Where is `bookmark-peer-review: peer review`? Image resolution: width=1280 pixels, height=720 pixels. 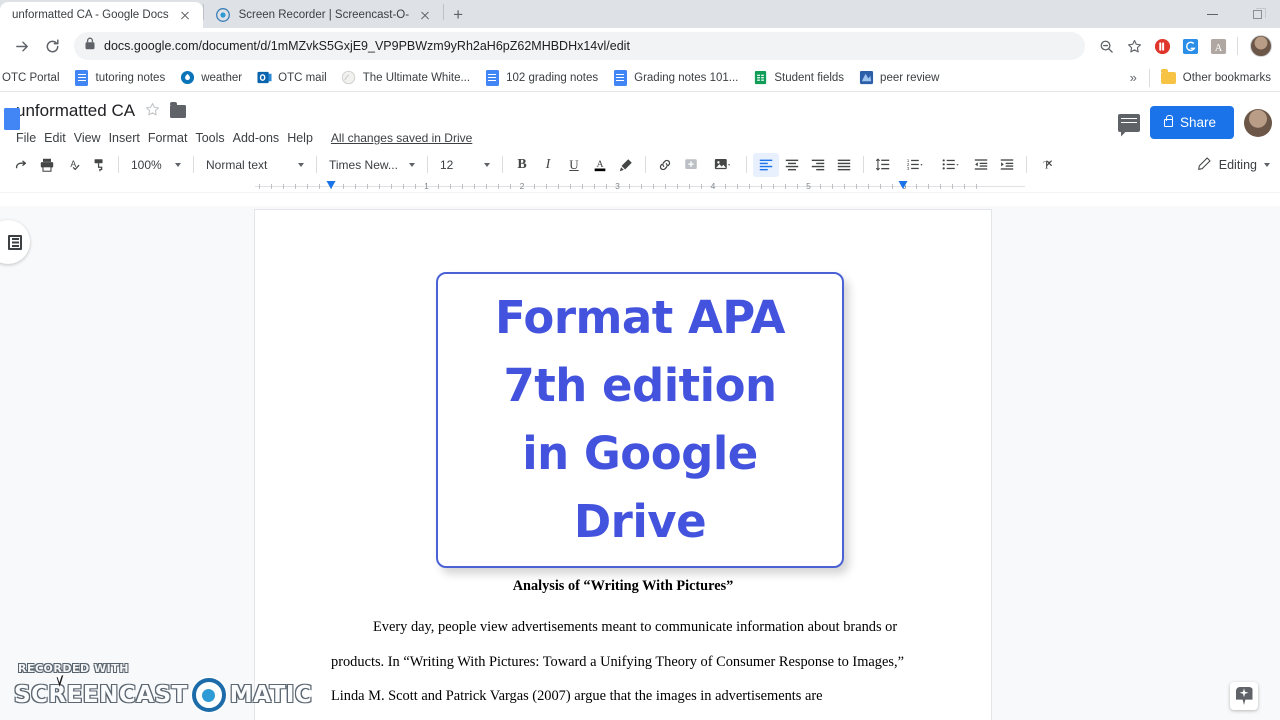 bookmark-peer-review: peer review is located at coordinates (898, 78).